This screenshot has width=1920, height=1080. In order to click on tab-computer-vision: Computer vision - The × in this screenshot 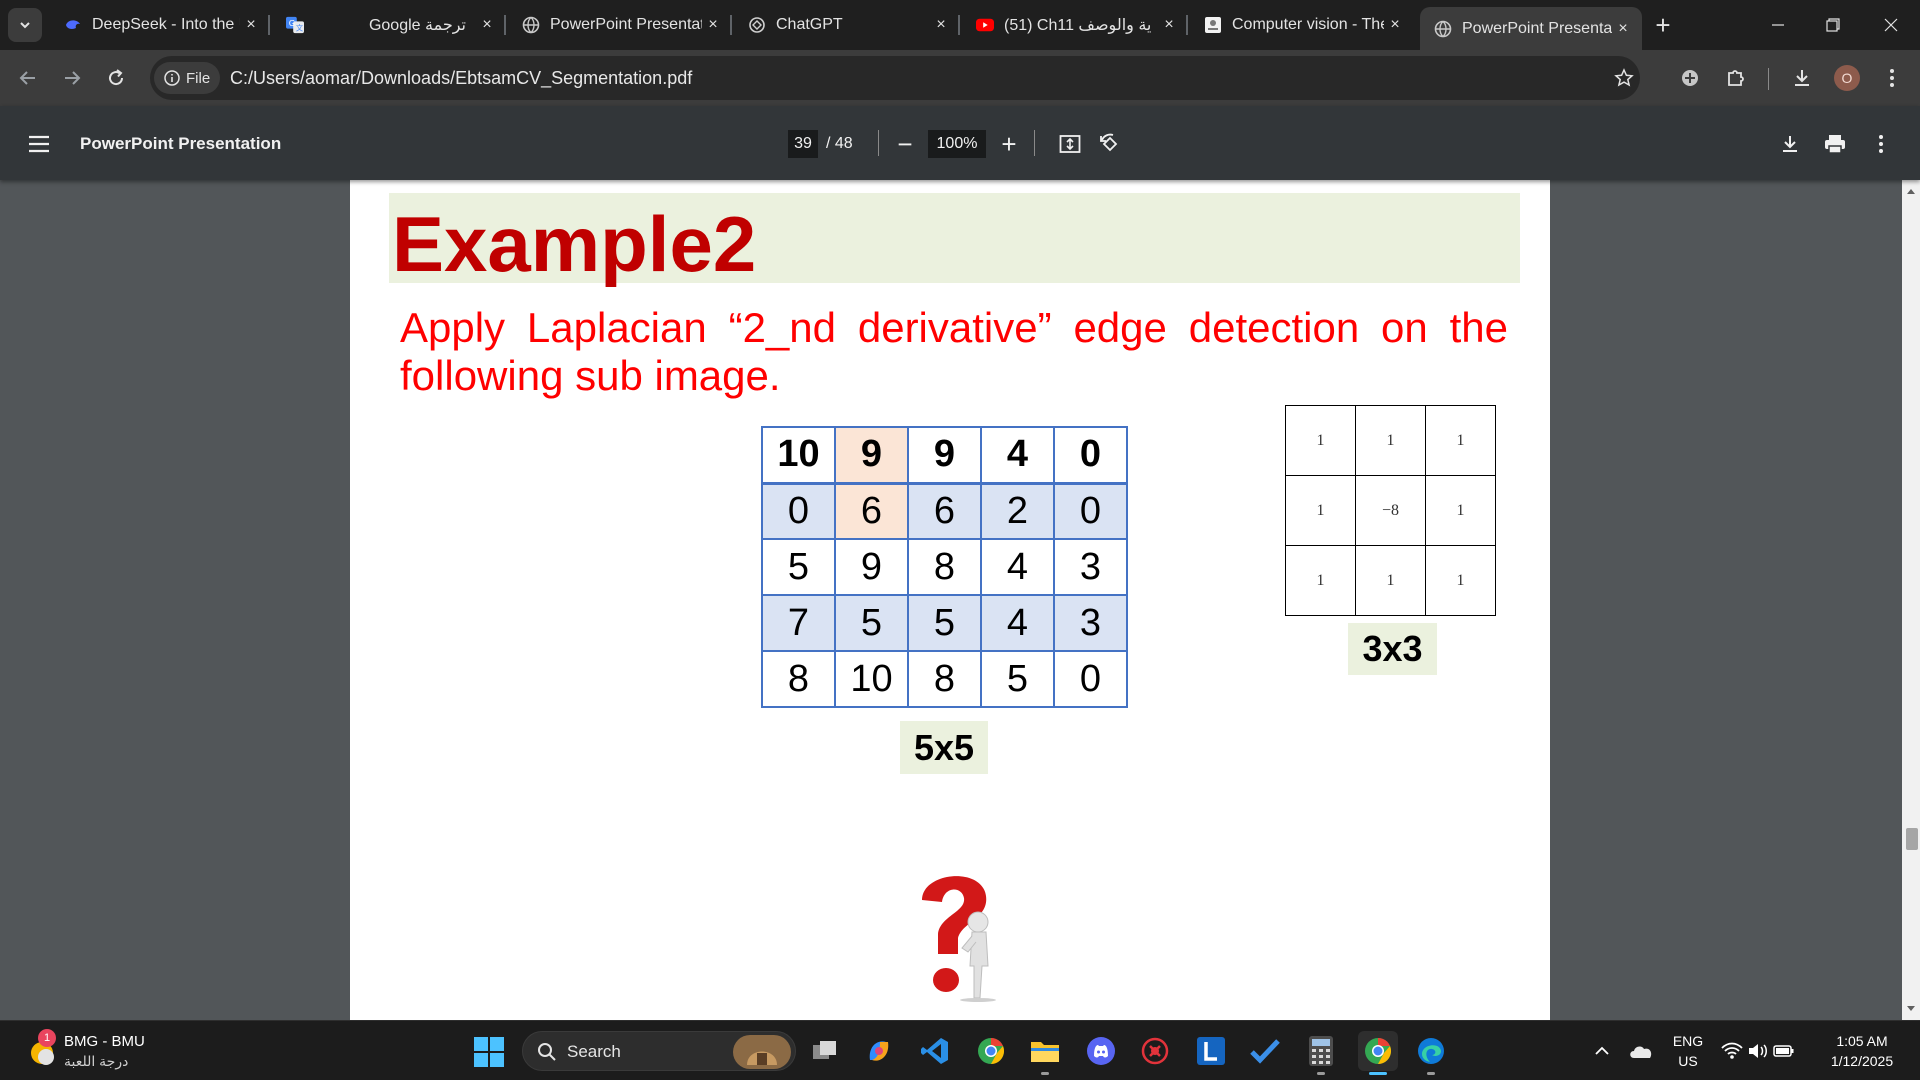, I will do `click(1302, 25)`.